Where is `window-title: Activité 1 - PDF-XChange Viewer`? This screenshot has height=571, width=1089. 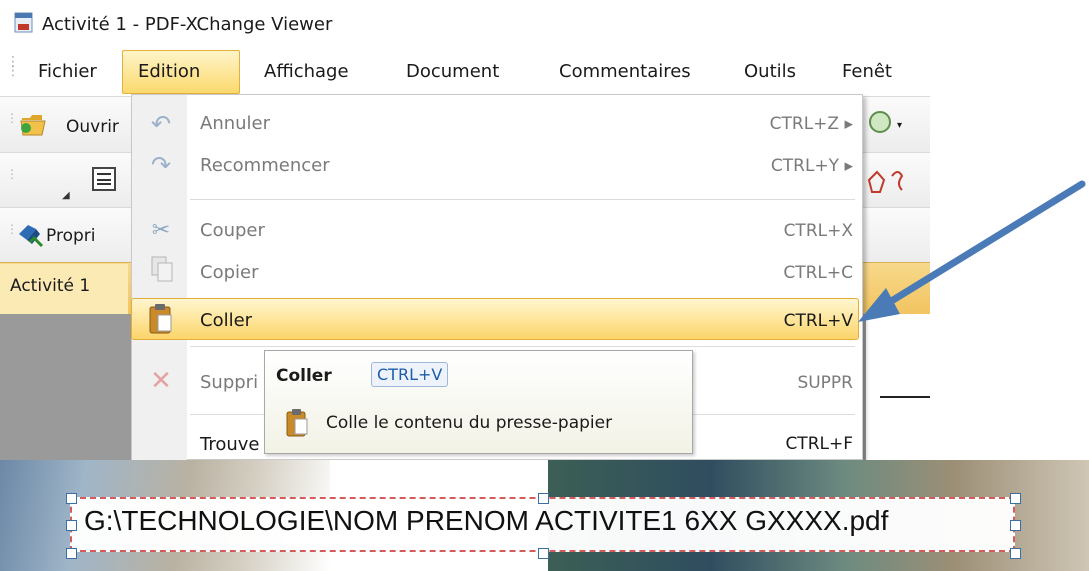
window-title: Activité 1 - PDF-XChange Viewer is located at coordinates (187, 24).